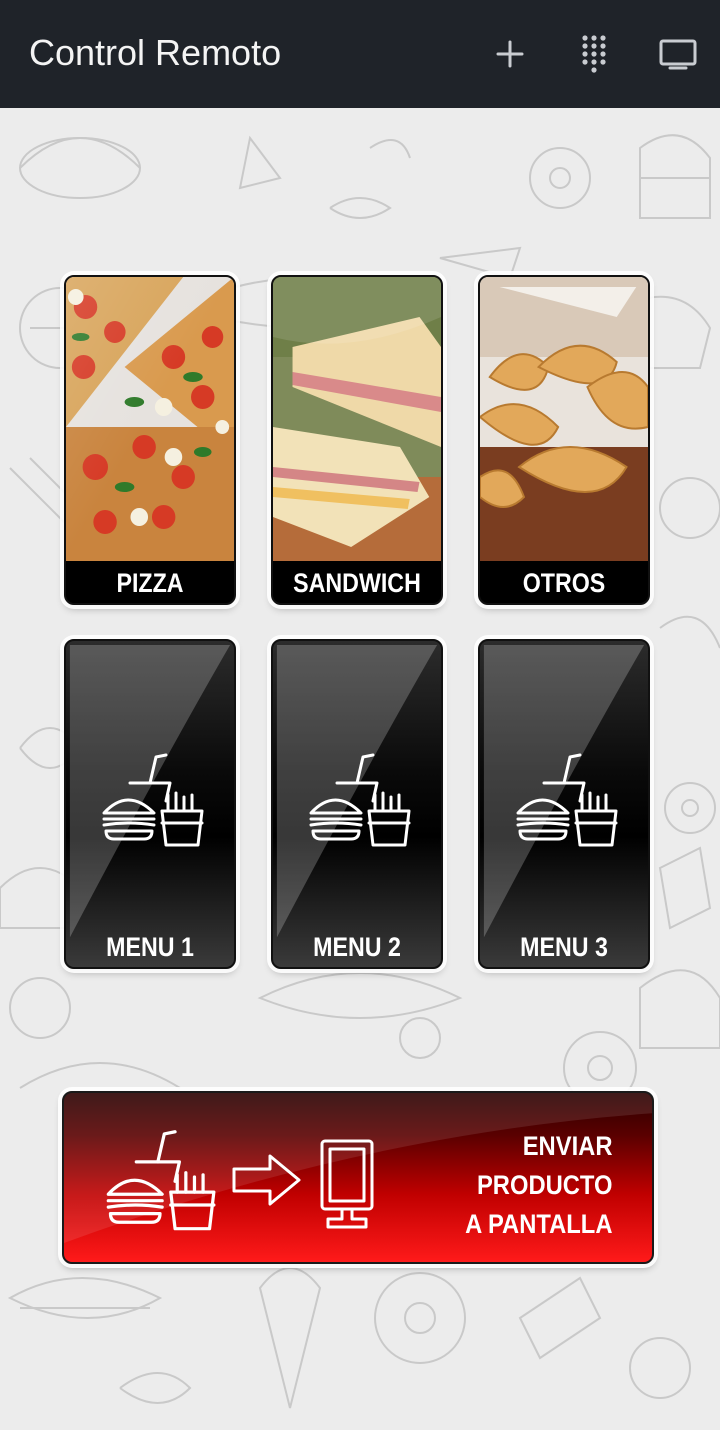  I want to click on dialpad-icon, so click(594, 54).